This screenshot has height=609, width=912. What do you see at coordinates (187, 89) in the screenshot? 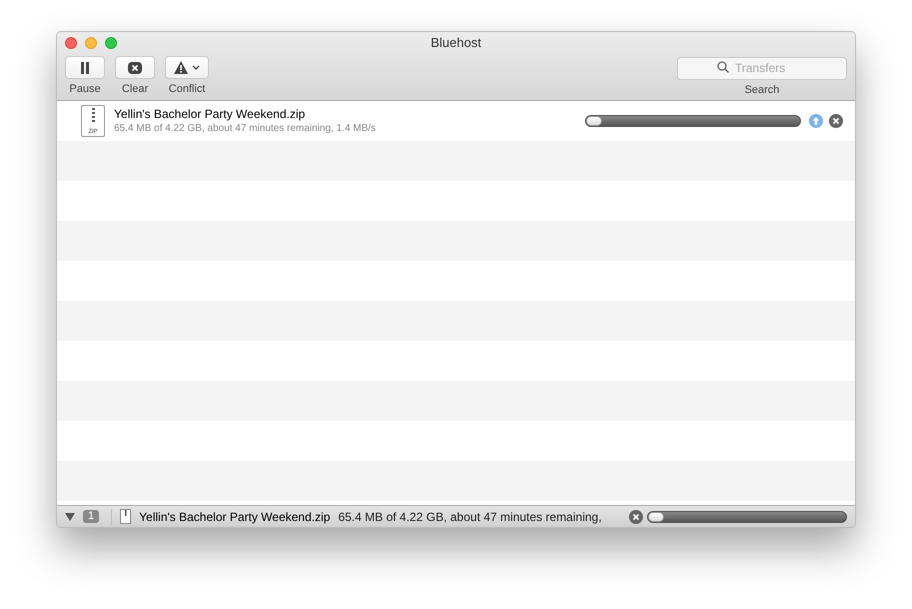
I see `toolbar-label: Conflict` at bounding box center [187, 89].